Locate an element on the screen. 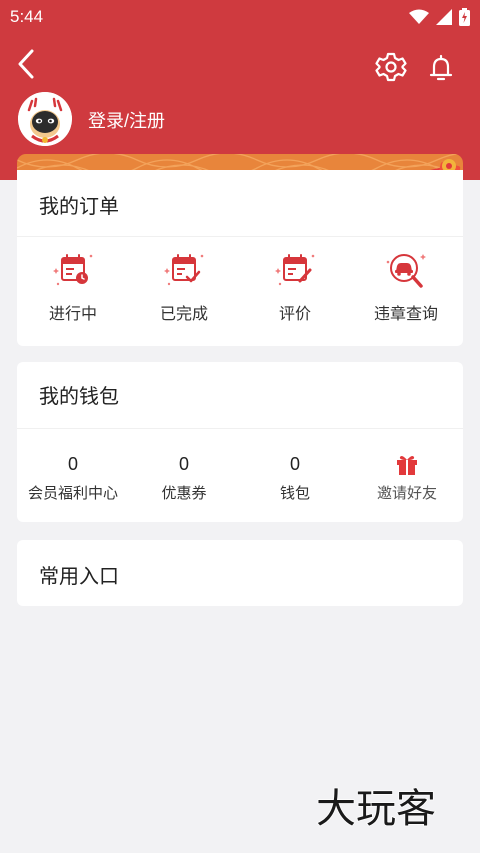 Image resolution: width=480 pixels, height=853 pixels. wallet-invite-friends: 邀请好友 is located at coordinates (407, 478).